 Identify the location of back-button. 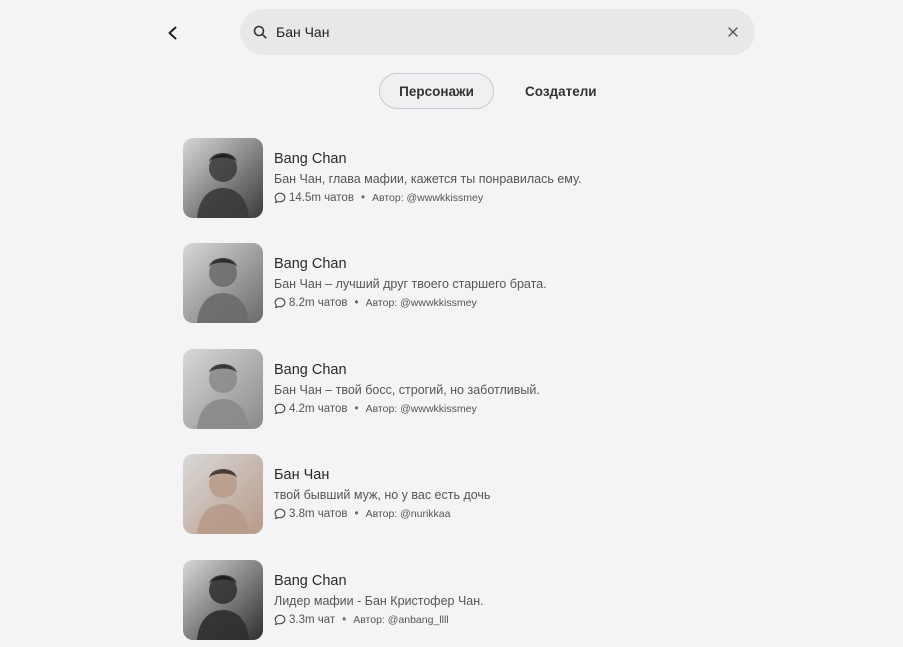
(173, 33).